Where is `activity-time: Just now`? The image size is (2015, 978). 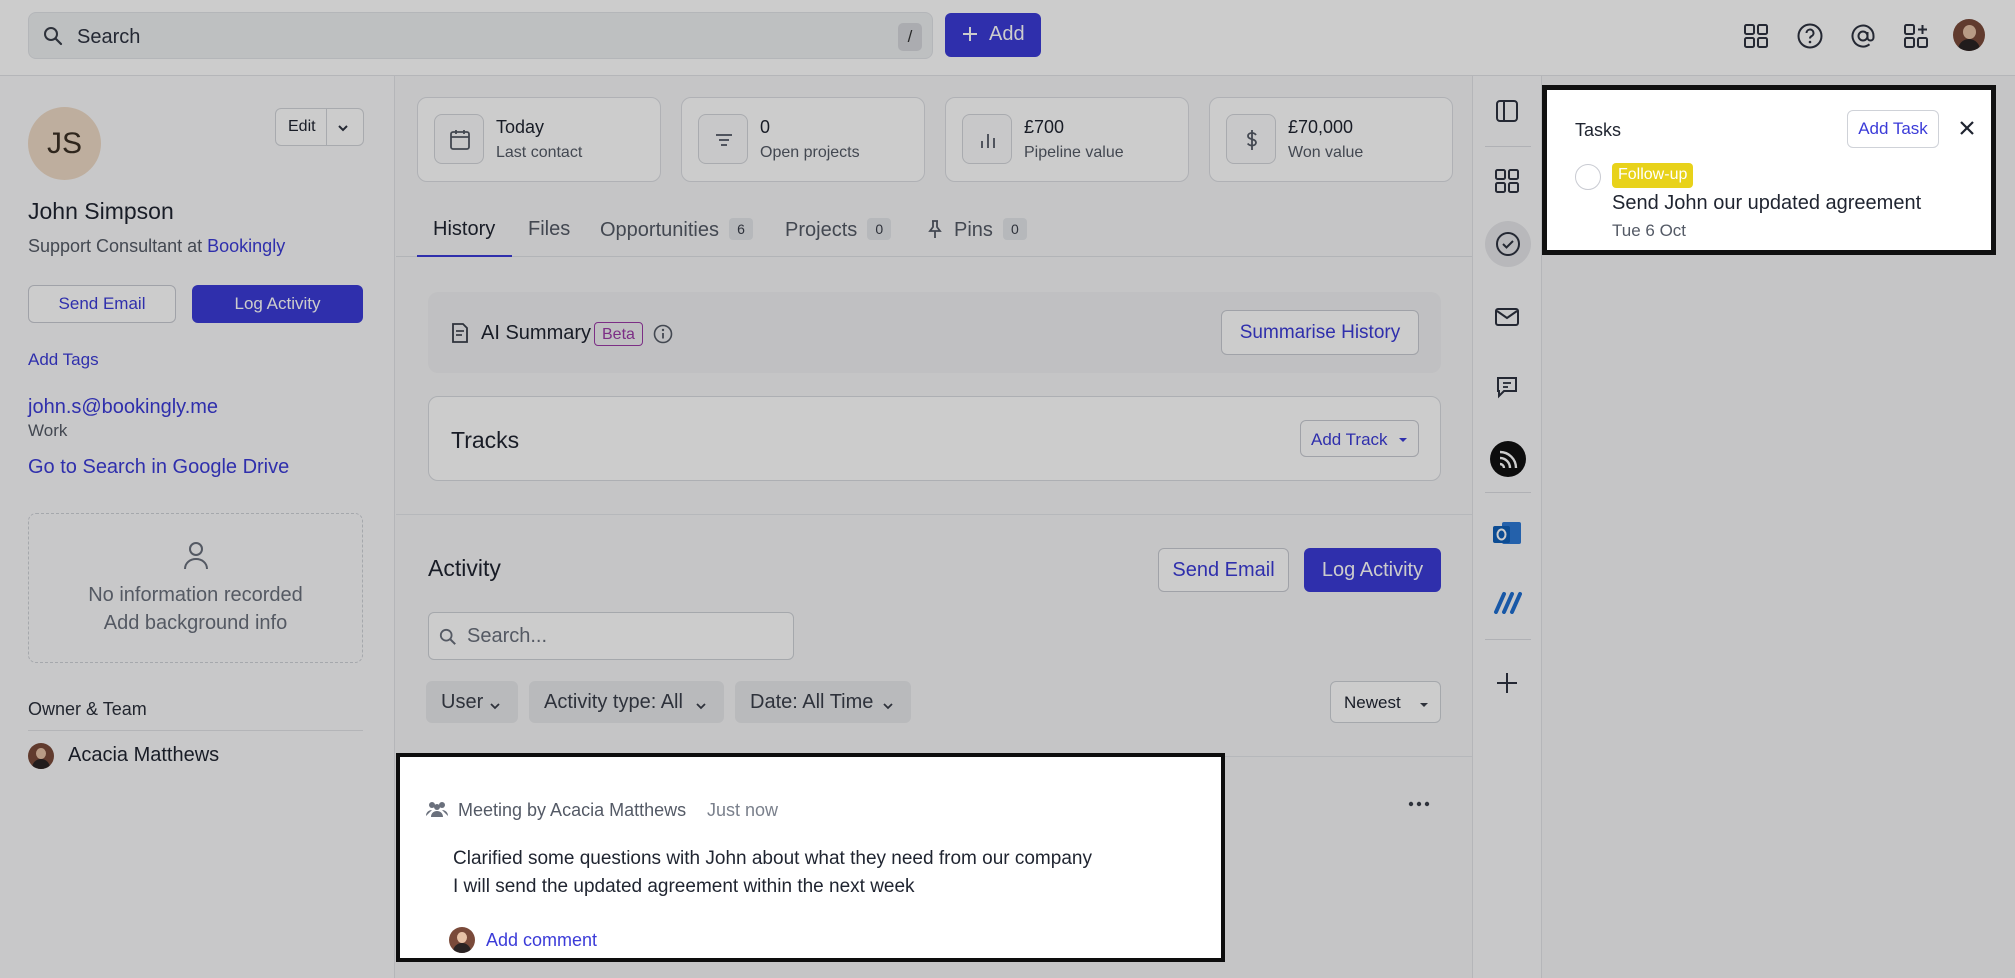
activity-time: Just now is located at coordinates (743, 810).